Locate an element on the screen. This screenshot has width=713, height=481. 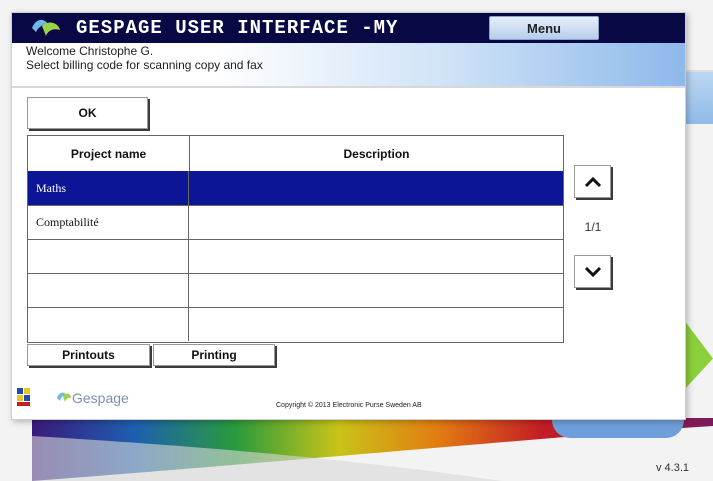
scroll-up-button is located at coordinates (592, 181).